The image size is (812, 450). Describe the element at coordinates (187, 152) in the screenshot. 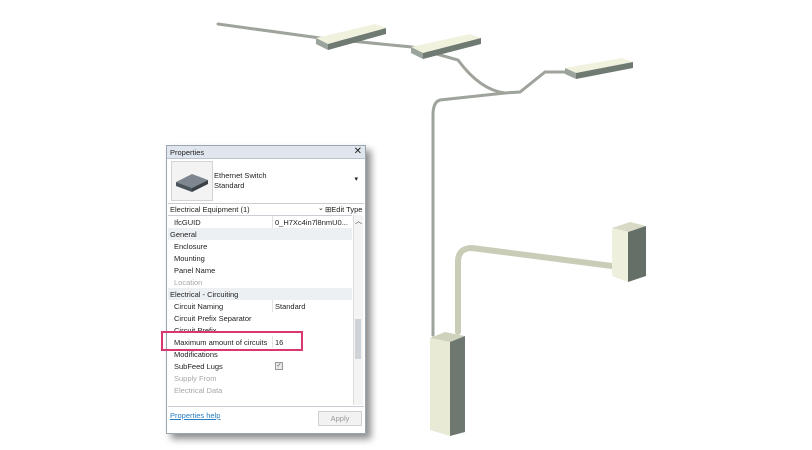

I see `properties-title: Properties` at that location.